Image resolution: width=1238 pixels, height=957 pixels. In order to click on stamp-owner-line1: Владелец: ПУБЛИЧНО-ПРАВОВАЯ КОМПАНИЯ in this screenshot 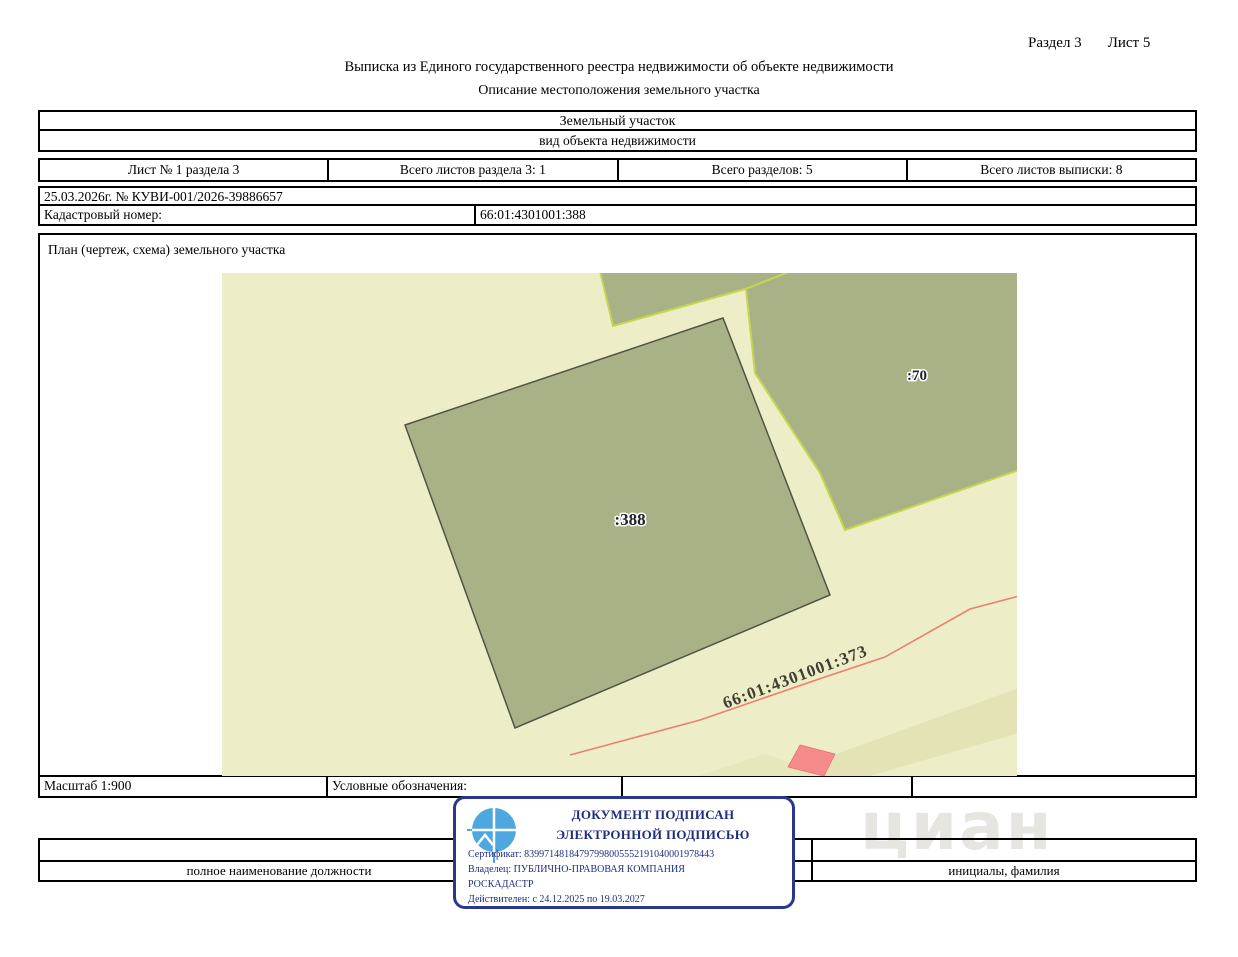, I will do `click(576, 869)`.